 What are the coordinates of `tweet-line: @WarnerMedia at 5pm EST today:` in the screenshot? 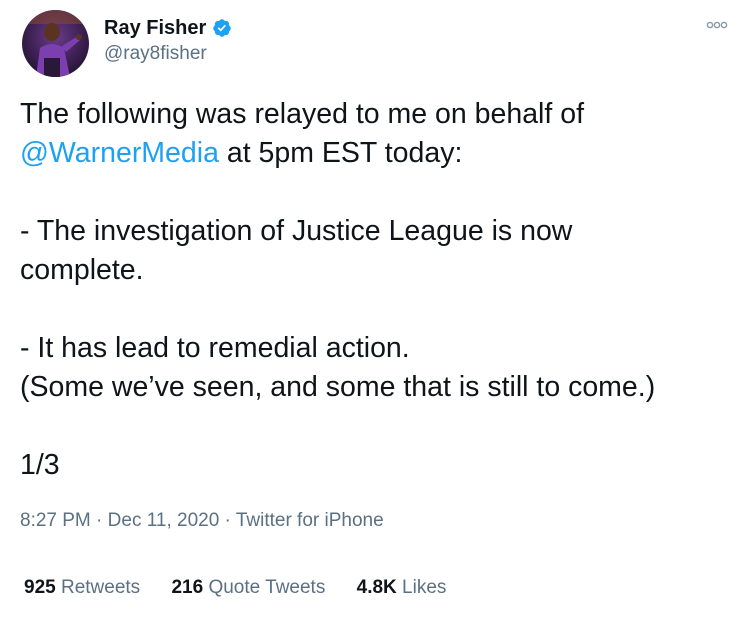 It's located at (370, 153).